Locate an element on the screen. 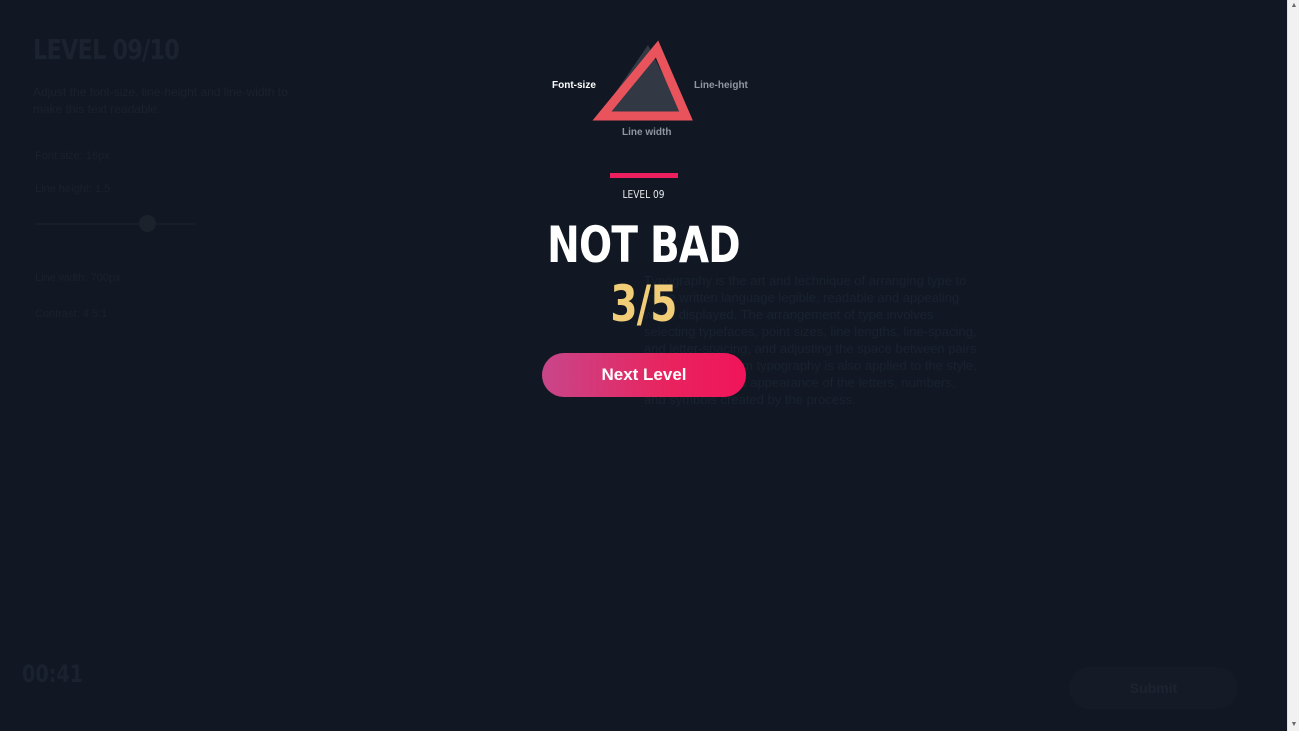 The height and width of the screenshot is (731, 1299). triangle-score-icon is located at coordinates (645, 82).